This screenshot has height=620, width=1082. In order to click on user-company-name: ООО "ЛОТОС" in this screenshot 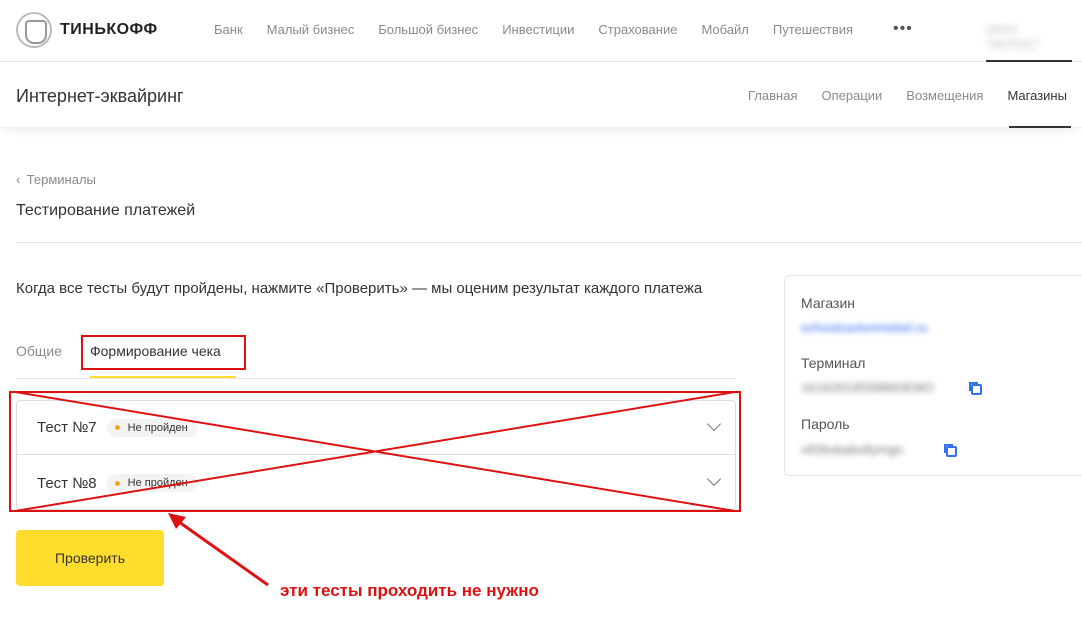, I will do `click(1029, 37)`.